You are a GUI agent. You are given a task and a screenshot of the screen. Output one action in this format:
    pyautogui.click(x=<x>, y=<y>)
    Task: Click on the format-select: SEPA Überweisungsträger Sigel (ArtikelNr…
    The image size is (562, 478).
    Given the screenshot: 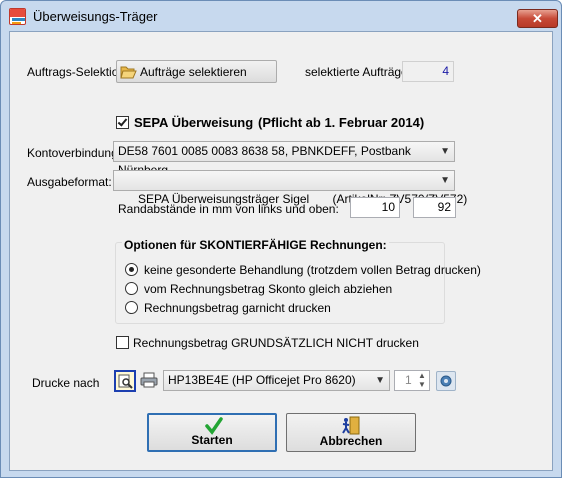 What is the action you would take?
    pyautogui.click(x=290, y=188)
    